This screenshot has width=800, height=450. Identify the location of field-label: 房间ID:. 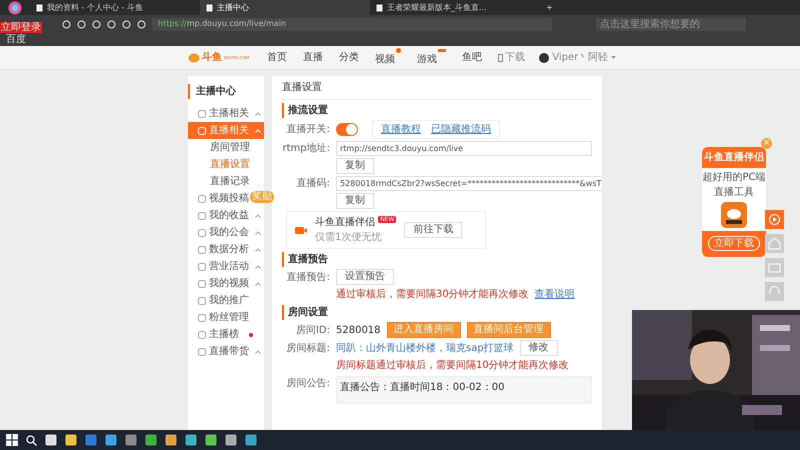
(312, 331).